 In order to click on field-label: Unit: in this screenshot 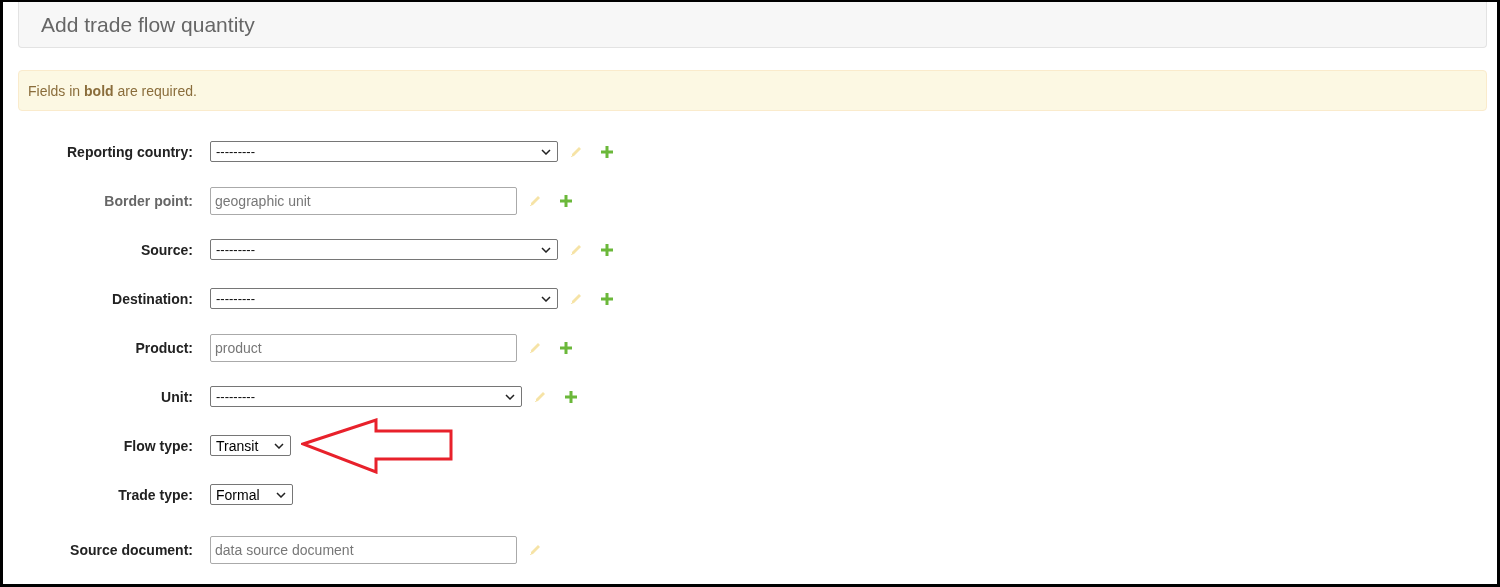, I will do `click(176, 396)`.